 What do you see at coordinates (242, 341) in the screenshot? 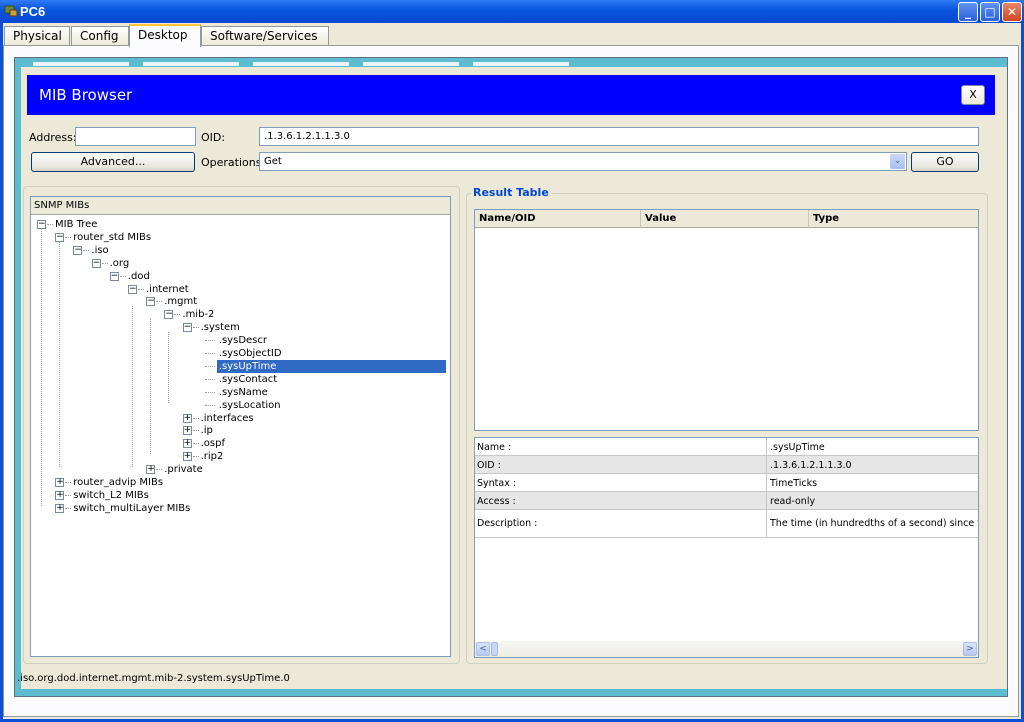
I see `tree-node-label: .sysDescr` at bounding box center [242, 341].